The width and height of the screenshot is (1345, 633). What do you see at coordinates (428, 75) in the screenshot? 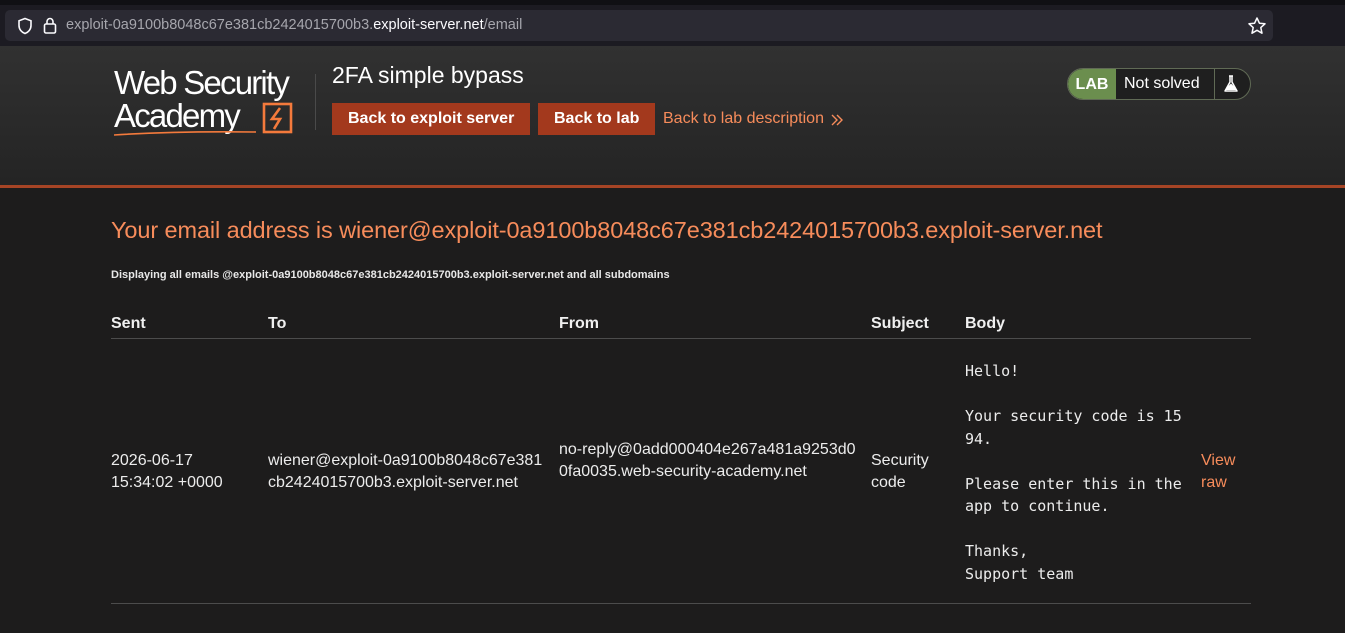
I see `lab-title: 2FA simple bypass` at bounding box center [428, 75].